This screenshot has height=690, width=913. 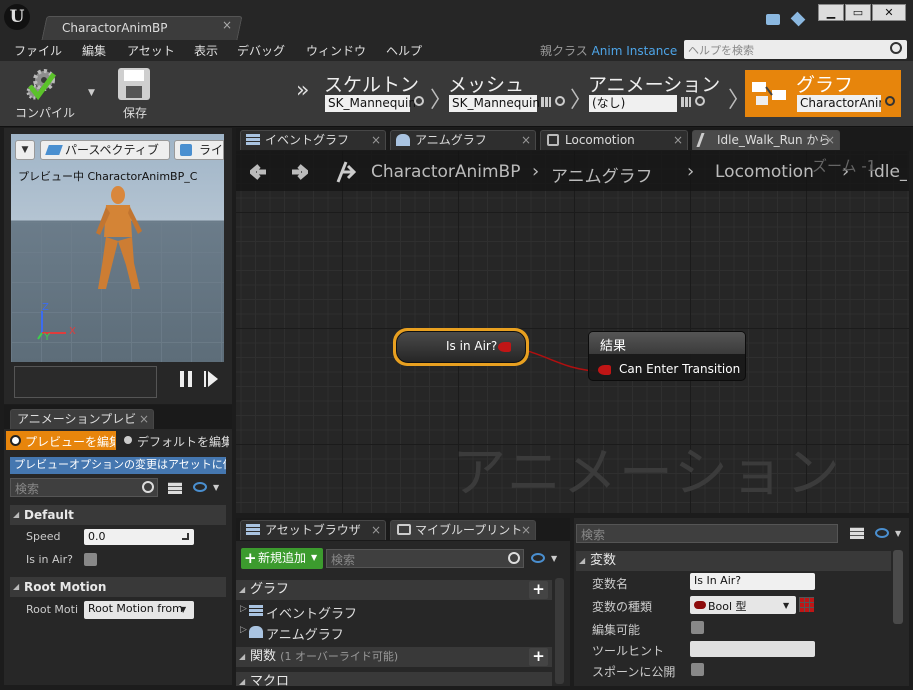 I want to click on menu-help: ヘルプ, so click(x=404, y=50).